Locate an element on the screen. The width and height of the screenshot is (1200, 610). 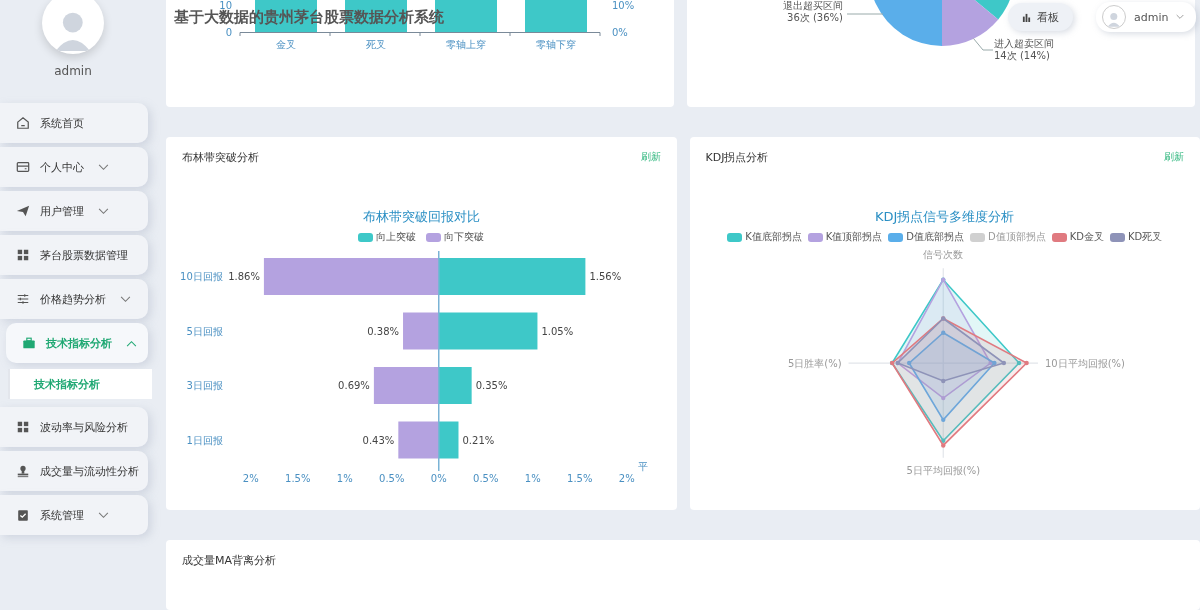
axis-label: 5日胜率(%) is located at coordinates (814, 363).